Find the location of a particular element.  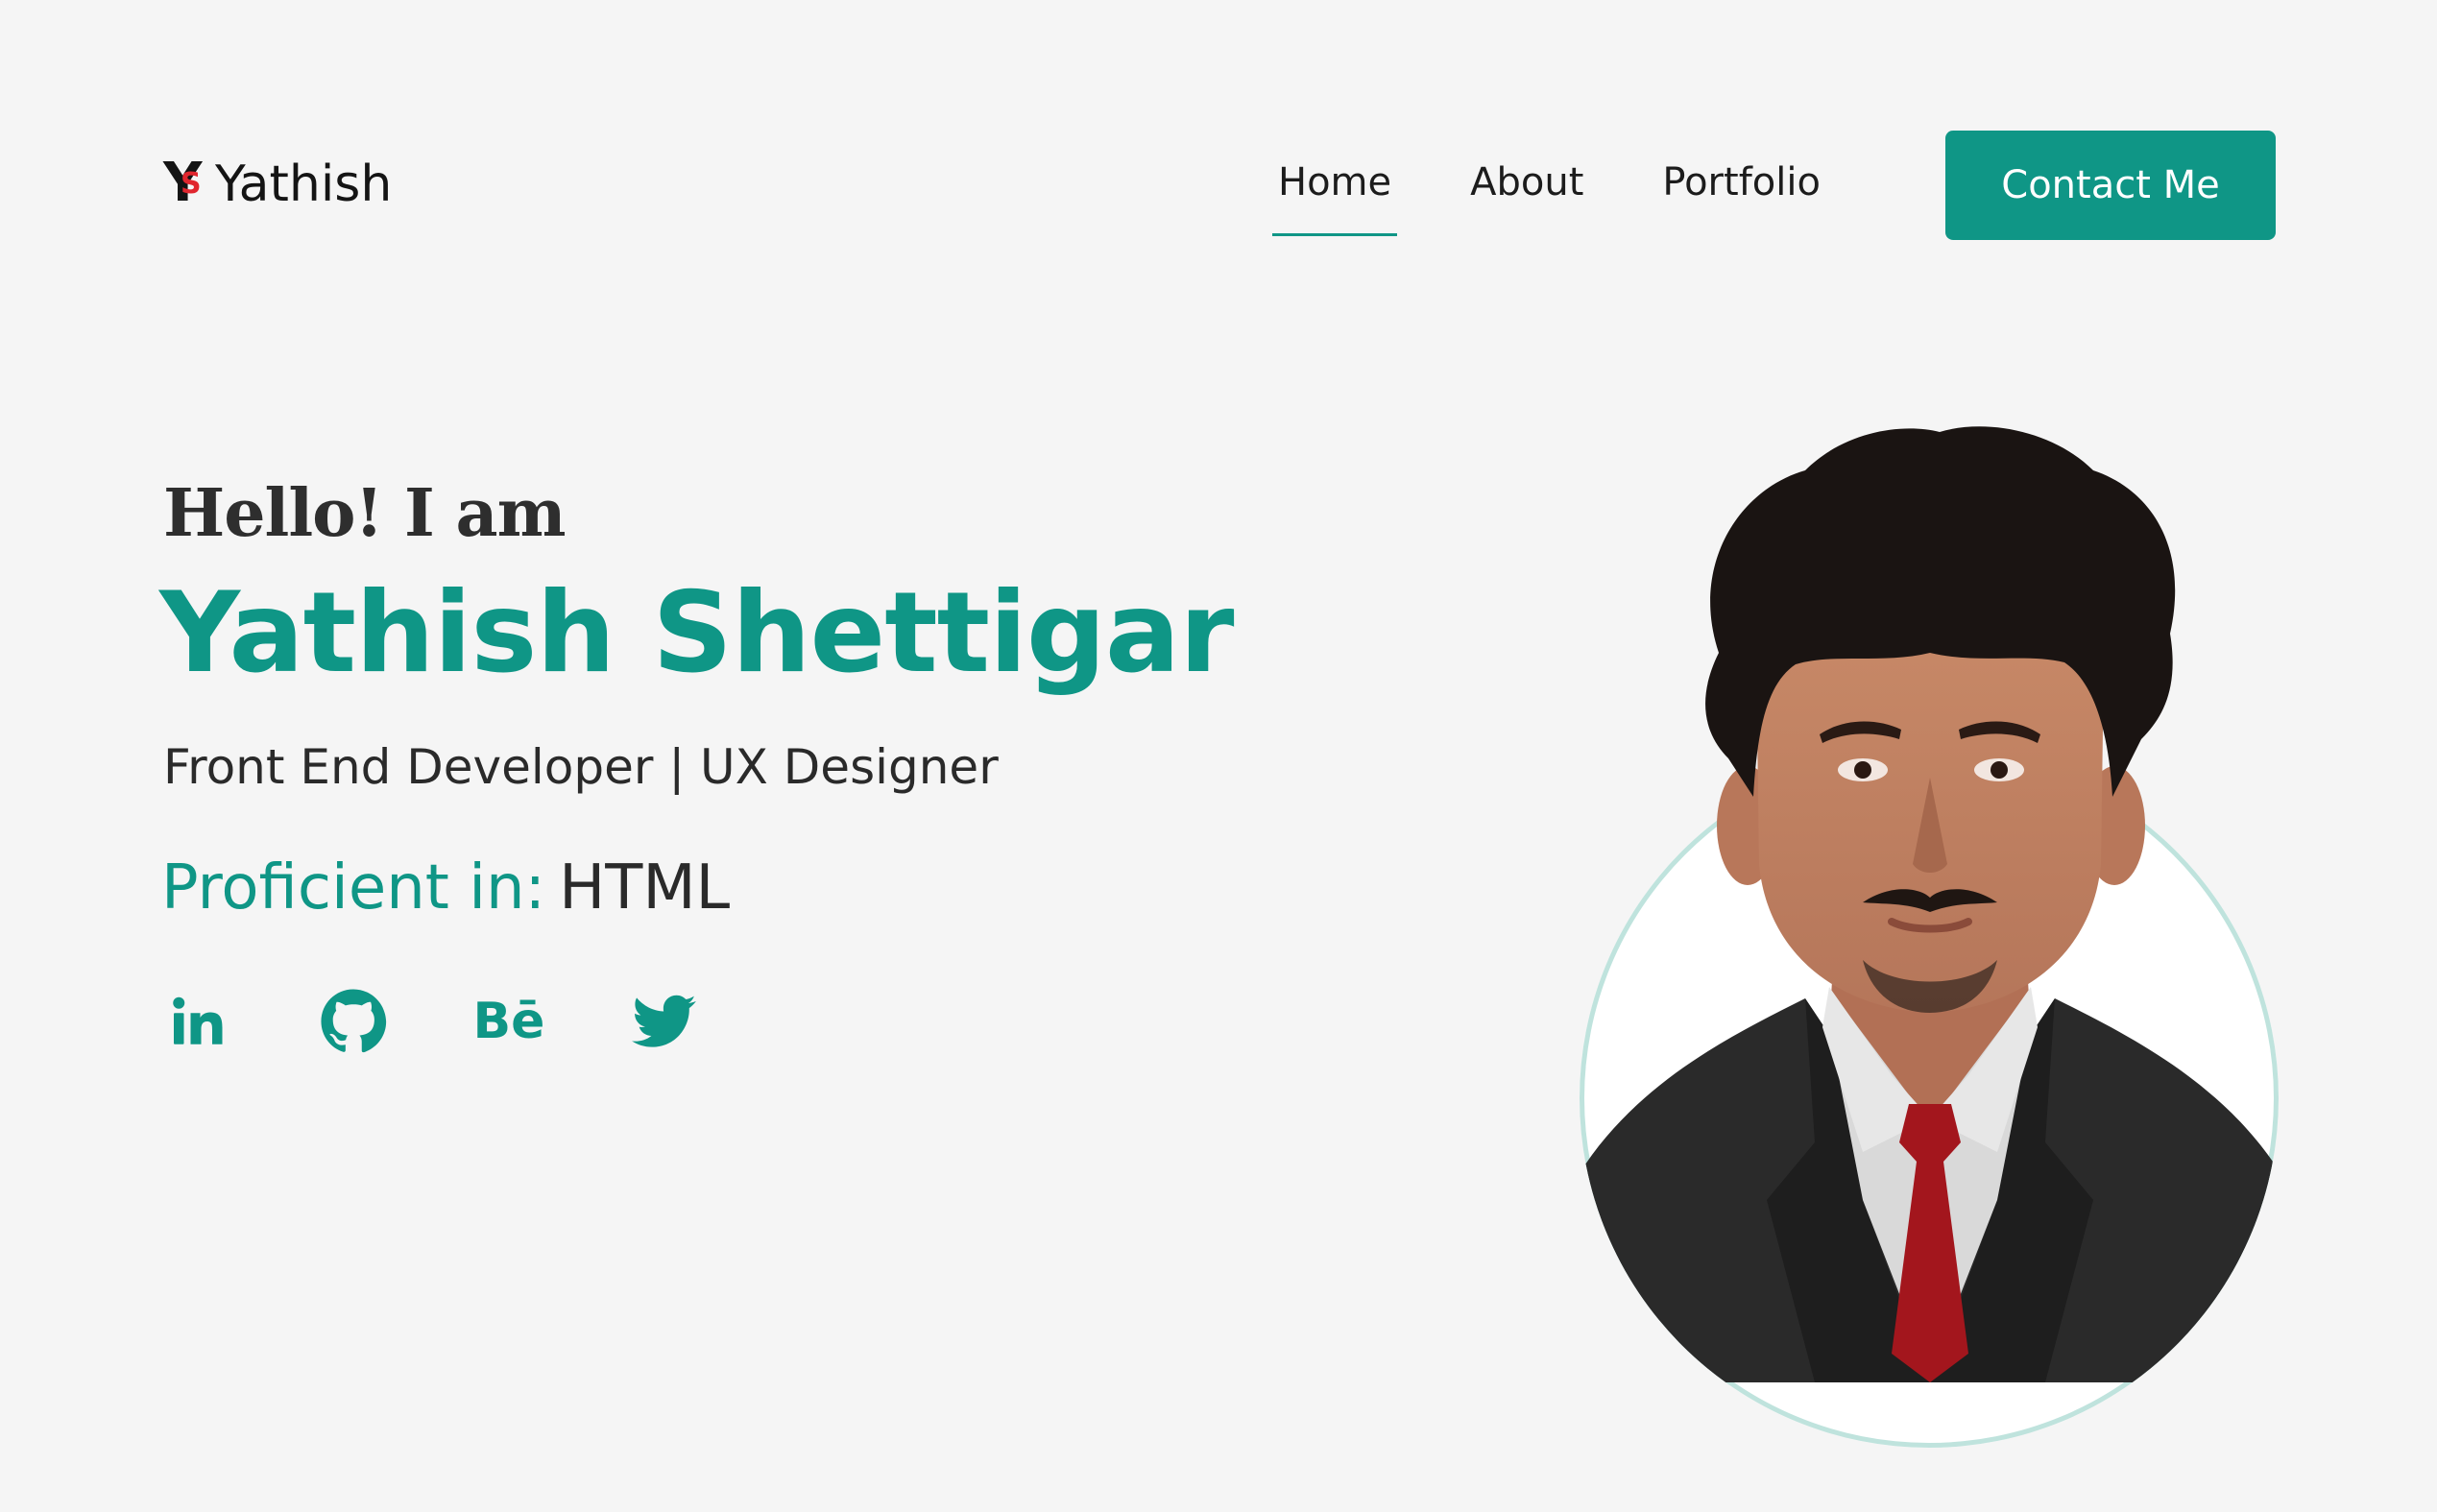

logo-text: Yathish is located at coordinates (304, 184).